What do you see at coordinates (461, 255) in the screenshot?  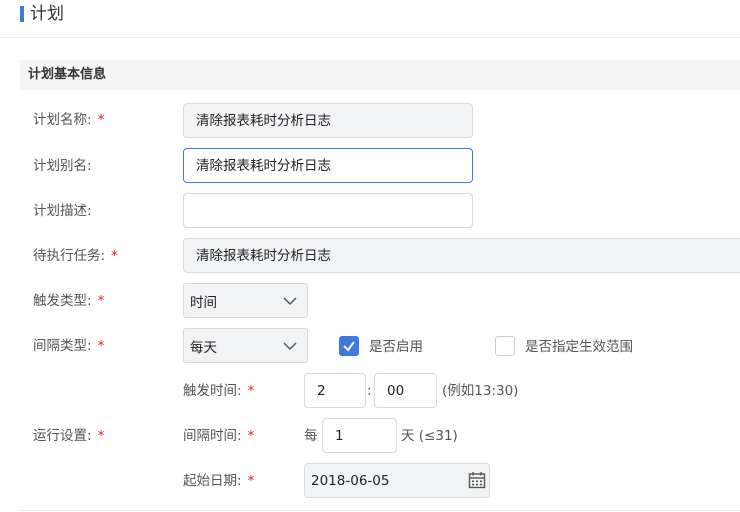 I see `task-field: 清除报表耗时分析日志` at bounding box center [461, 255].